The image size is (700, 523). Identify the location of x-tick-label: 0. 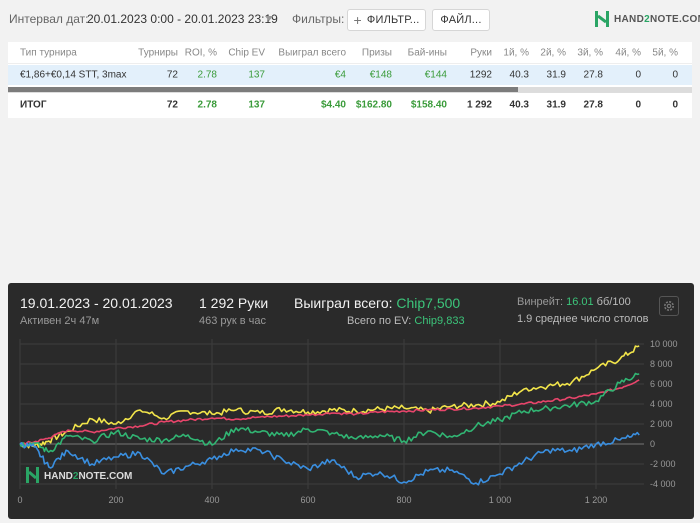
(19, 500).